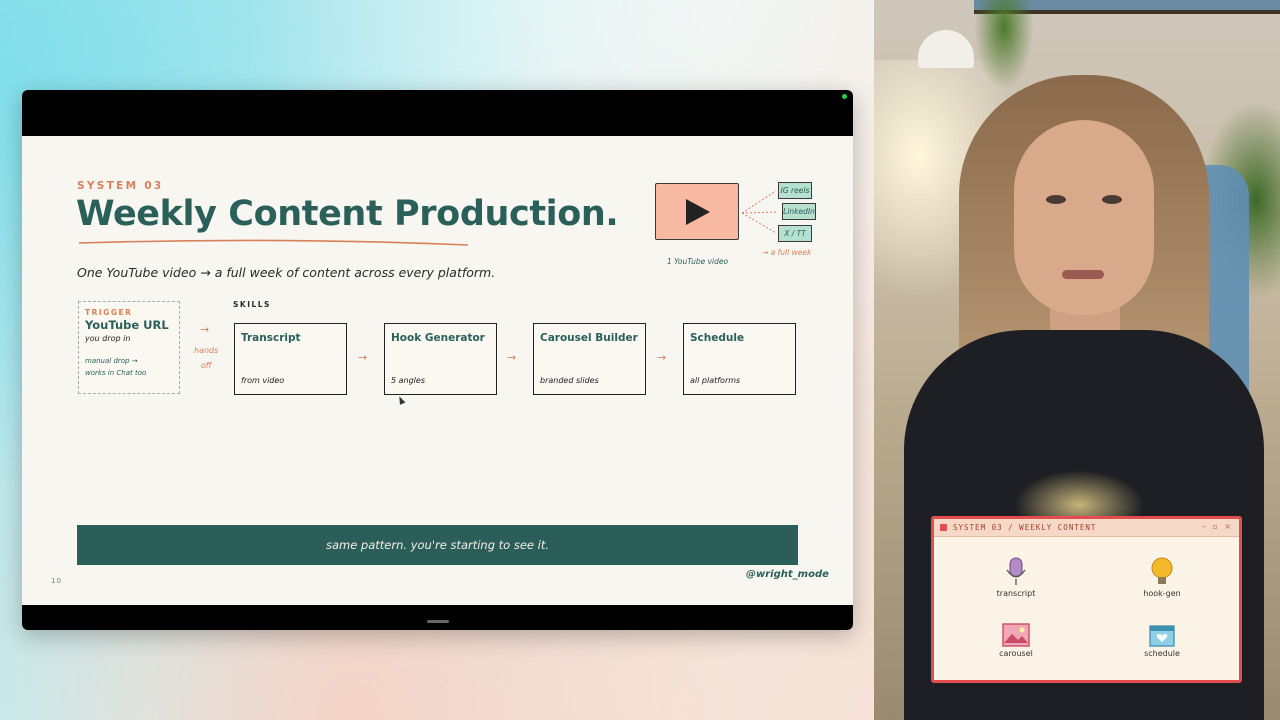 This screenshot has height=720, width=1280. Describe the element at coordinates (116, 373) in the screenshot. I see `trigger-note-line: works in Chat too` at that location.